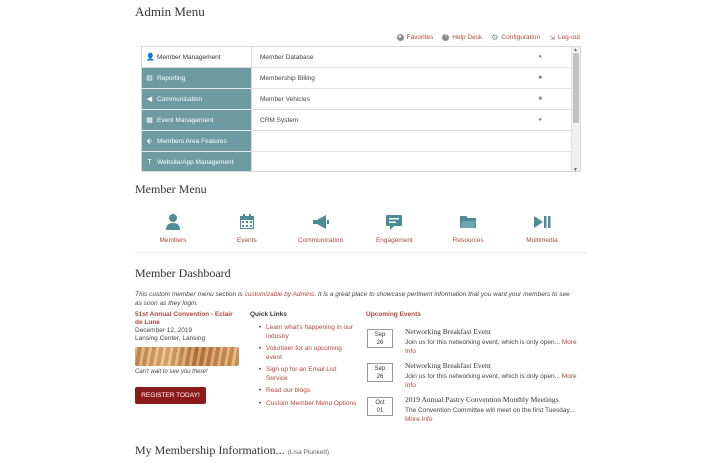  Describe the element at coordinates (467, 37) in the screenshot. I see `help-desk-label: Help Desk` at that location.